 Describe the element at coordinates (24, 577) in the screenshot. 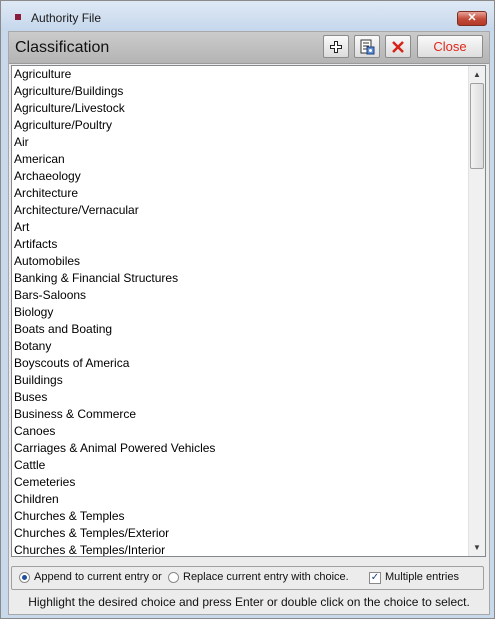

I see `append-radio` at that location.